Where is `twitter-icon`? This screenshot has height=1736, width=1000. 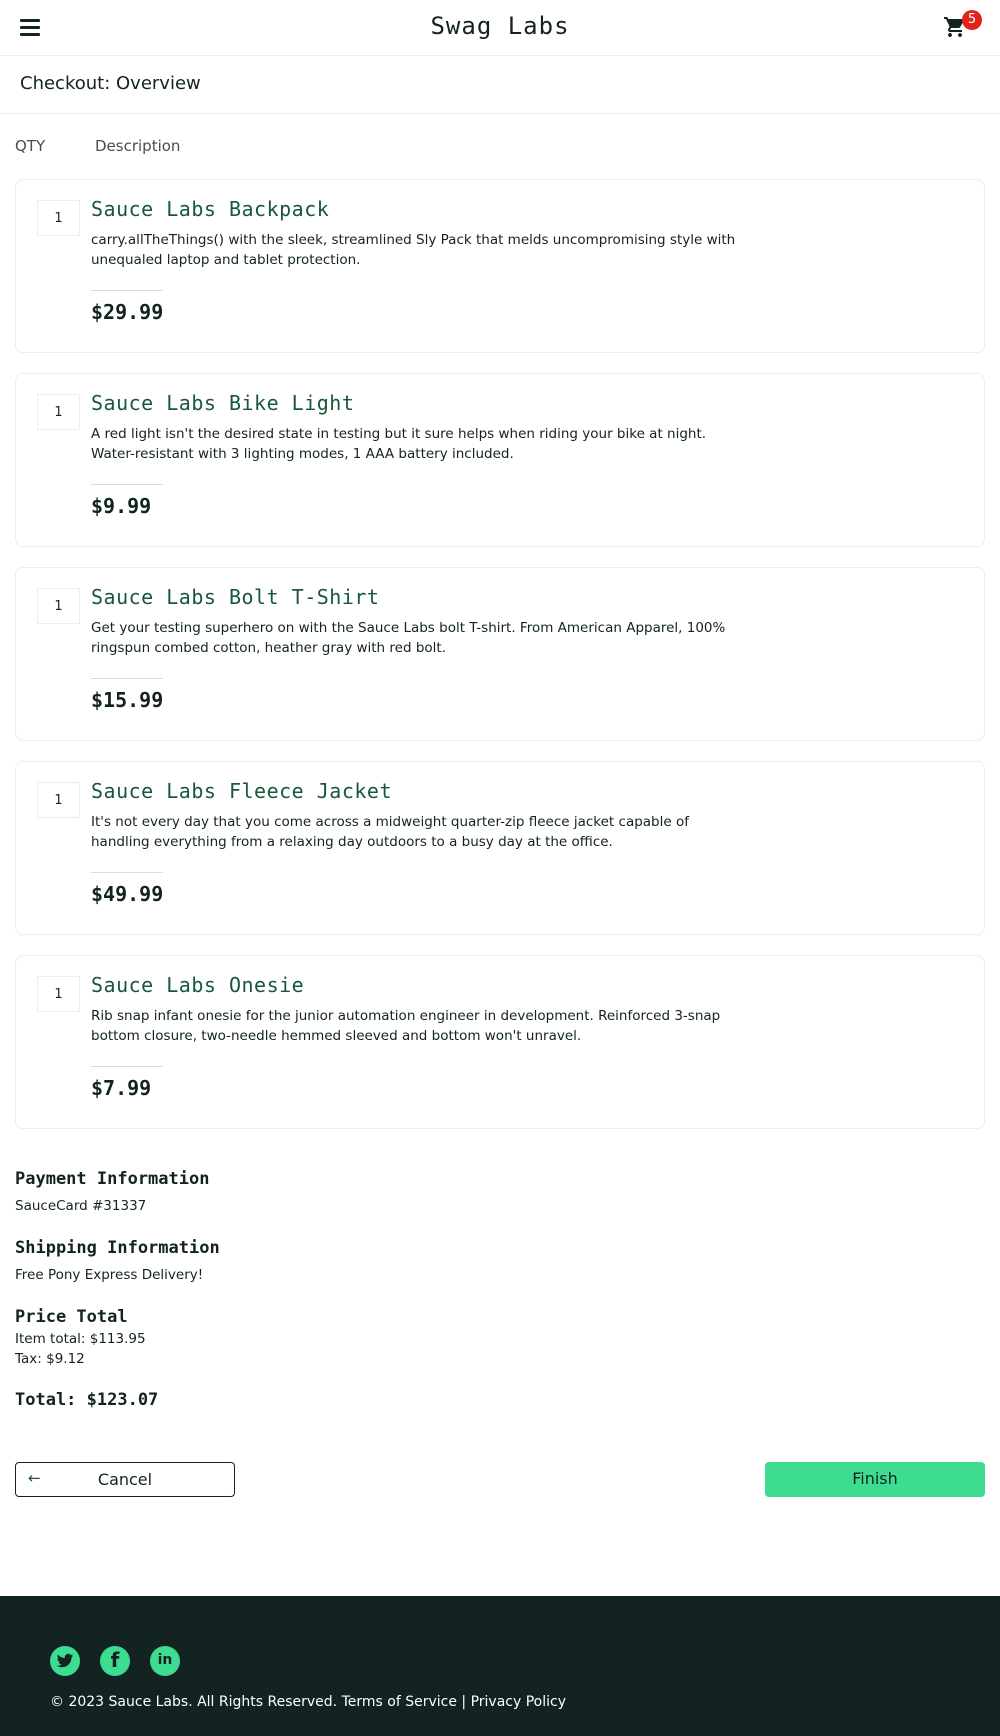 twitter-icon is located at coordinates (65, 1661).